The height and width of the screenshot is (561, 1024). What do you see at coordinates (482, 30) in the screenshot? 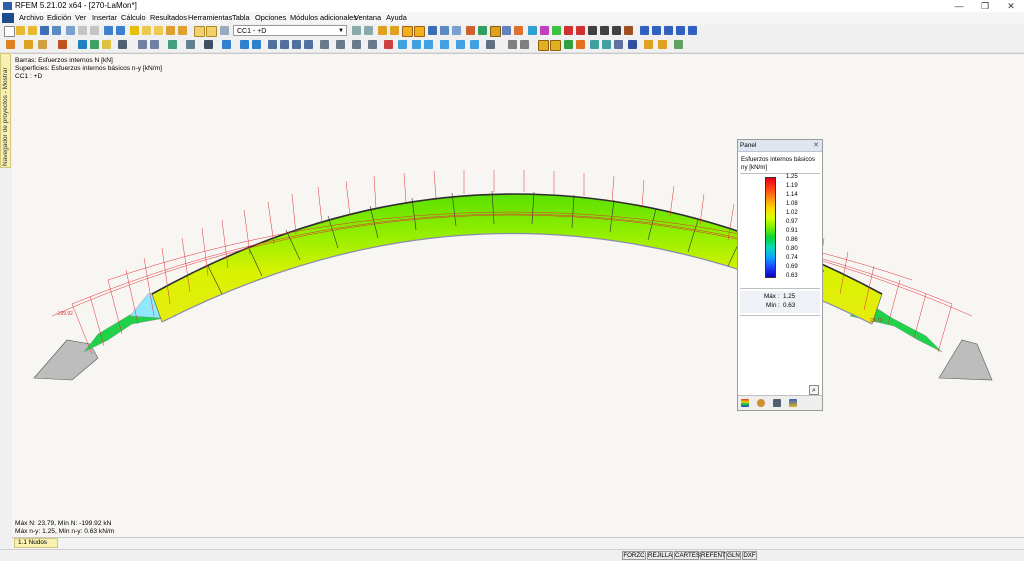
I see `view-y-icon` at bounding box center [482, 30].